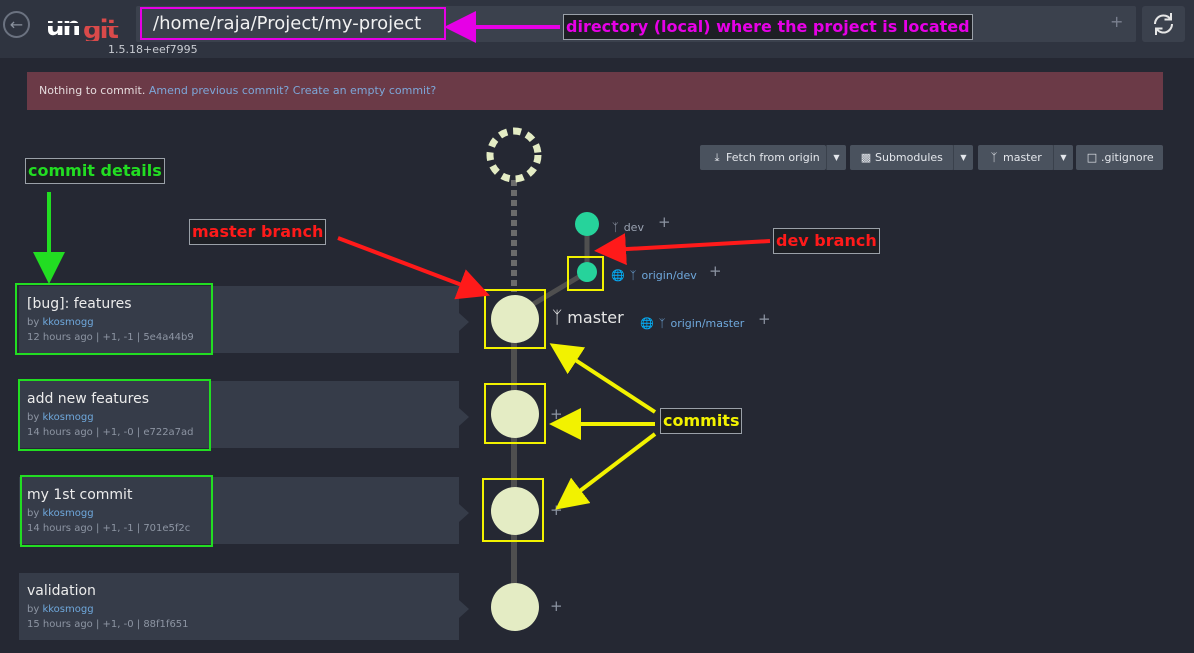 The image size is (1194, 653). I want to click on commit-details-annotation: commit details, so click(95, 171).